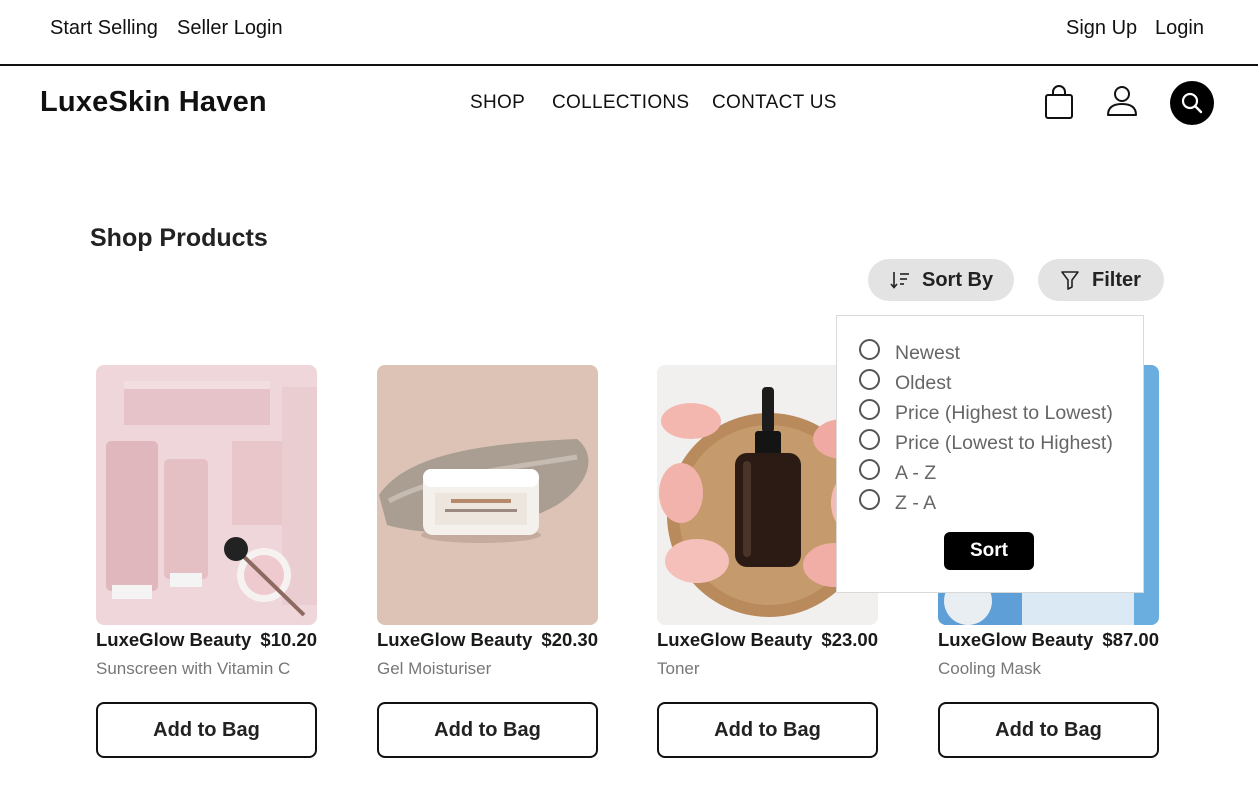 The width and height of the screenshot is (1258, 788). What do you see at coordinates (899, 280) in the screenshot?
I see `sort-icon` at bounding box center [899, 280].